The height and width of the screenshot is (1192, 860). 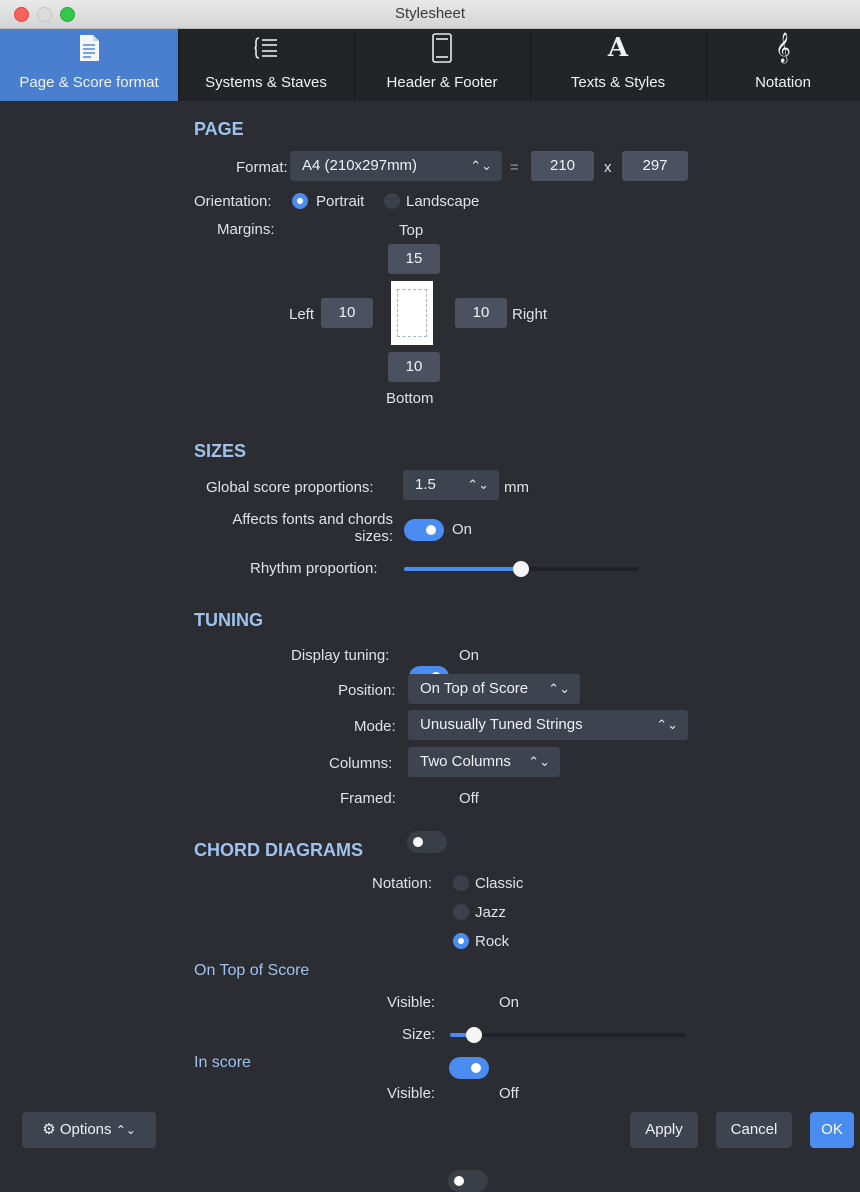 What do you see at coordinates (424, 530) in the screenshot?
I see `affects-fonts-toggle` at bounding box center [424, 530].